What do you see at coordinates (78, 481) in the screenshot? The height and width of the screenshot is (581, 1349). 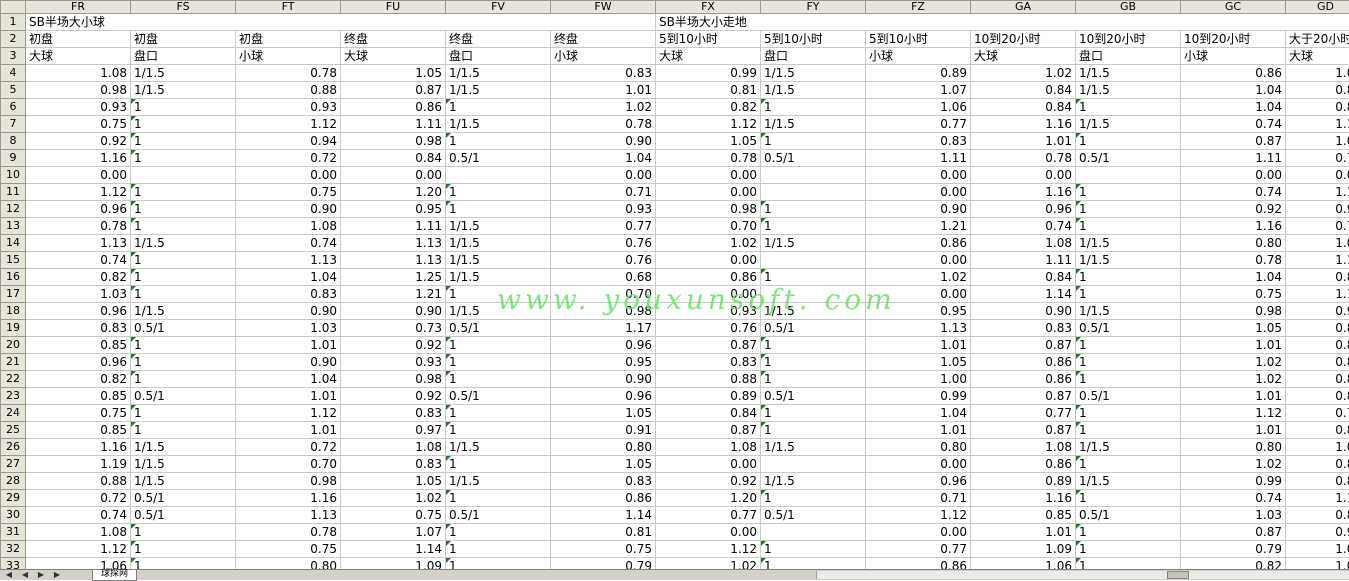 I see `odds-cell: 0.88` at bounding box center [78, 481].